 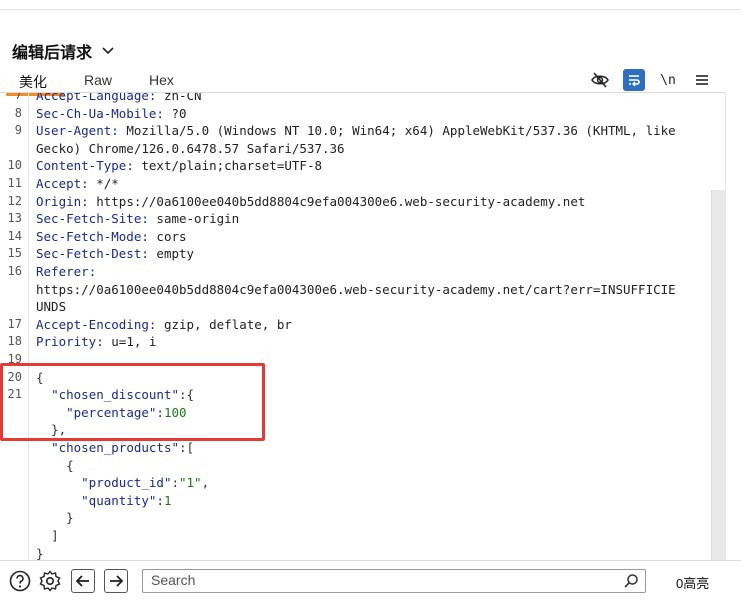 What do you see at coordinates (55, 535) in the screenshot?
I see `json-punctuation: ]` at bounding box center [55, 535].